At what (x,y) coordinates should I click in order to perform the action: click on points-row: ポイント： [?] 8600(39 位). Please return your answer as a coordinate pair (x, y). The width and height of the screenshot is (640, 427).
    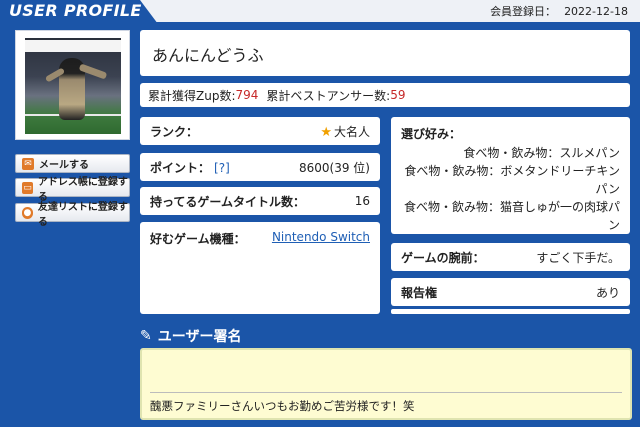
    Looking at the image, I should click on (260, 167).